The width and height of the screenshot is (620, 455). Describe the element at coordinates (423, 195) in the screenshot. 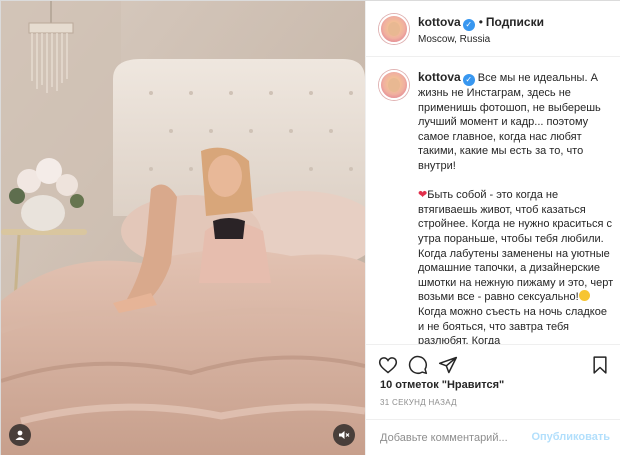

I see `red-heart-emoji: ❤` at that location.